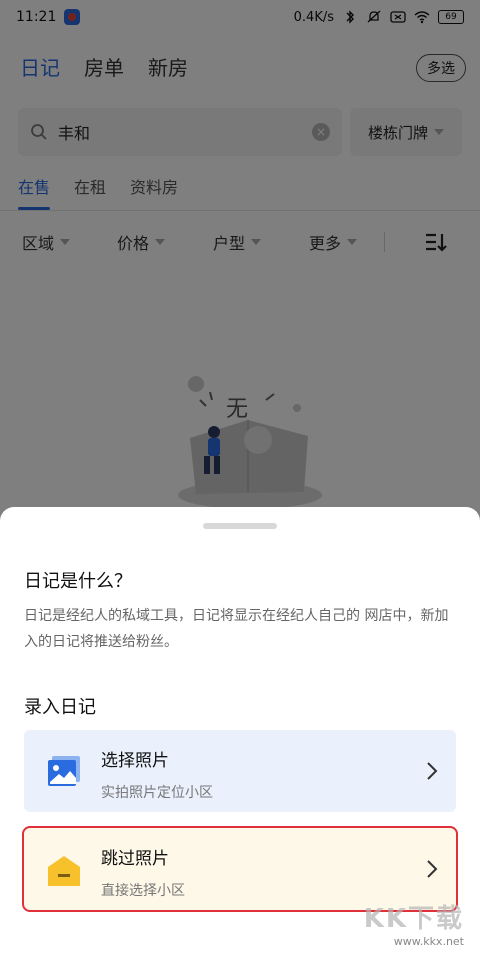 The width and height of the screenshot is (480, 960). Describe the element at coordinates (143, 891) in the screenshot. I see `option-subtitle: 直接选择小区` at that location.